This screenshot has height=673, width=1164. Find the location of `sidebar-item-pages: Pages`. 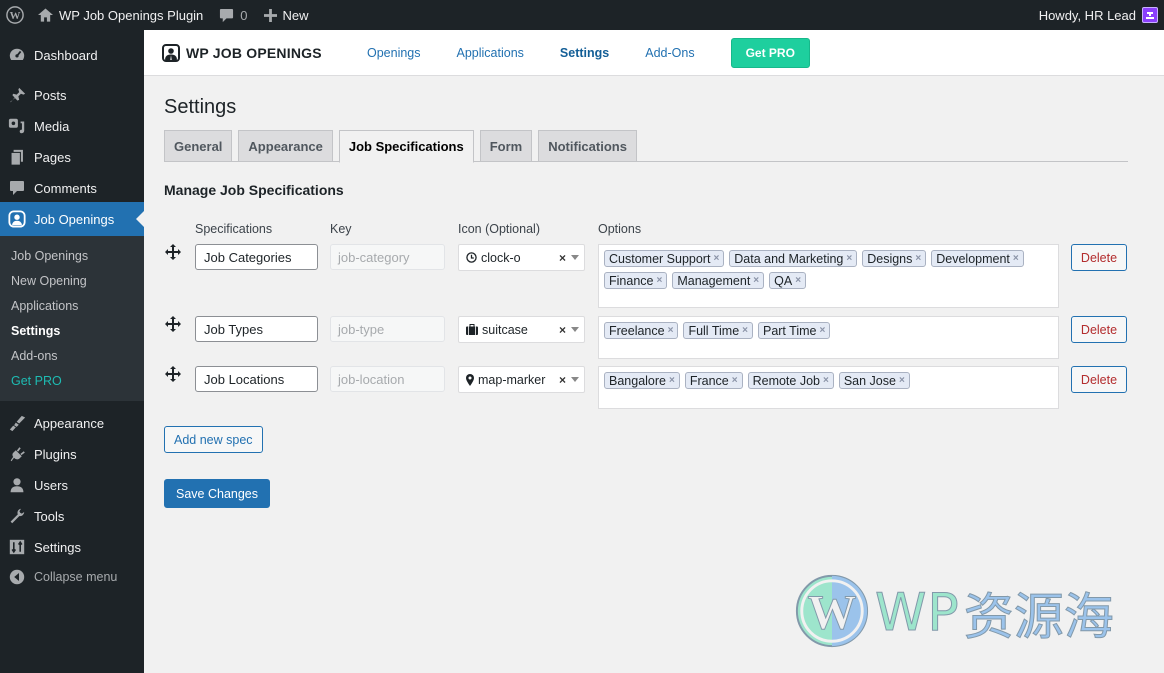

sidebar-item-pages: Pages is located at coordinates (72, 157).